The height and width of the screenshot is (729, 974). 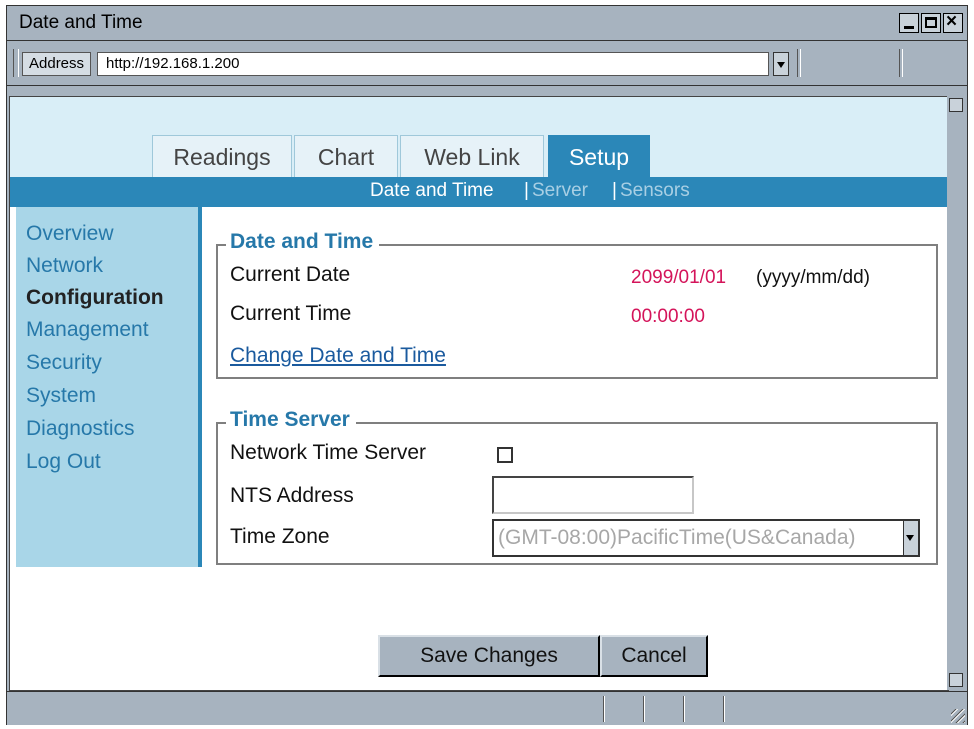 I want to click on address-toolbar: Address http://192.168.1.200, so click(x=487, y=63).